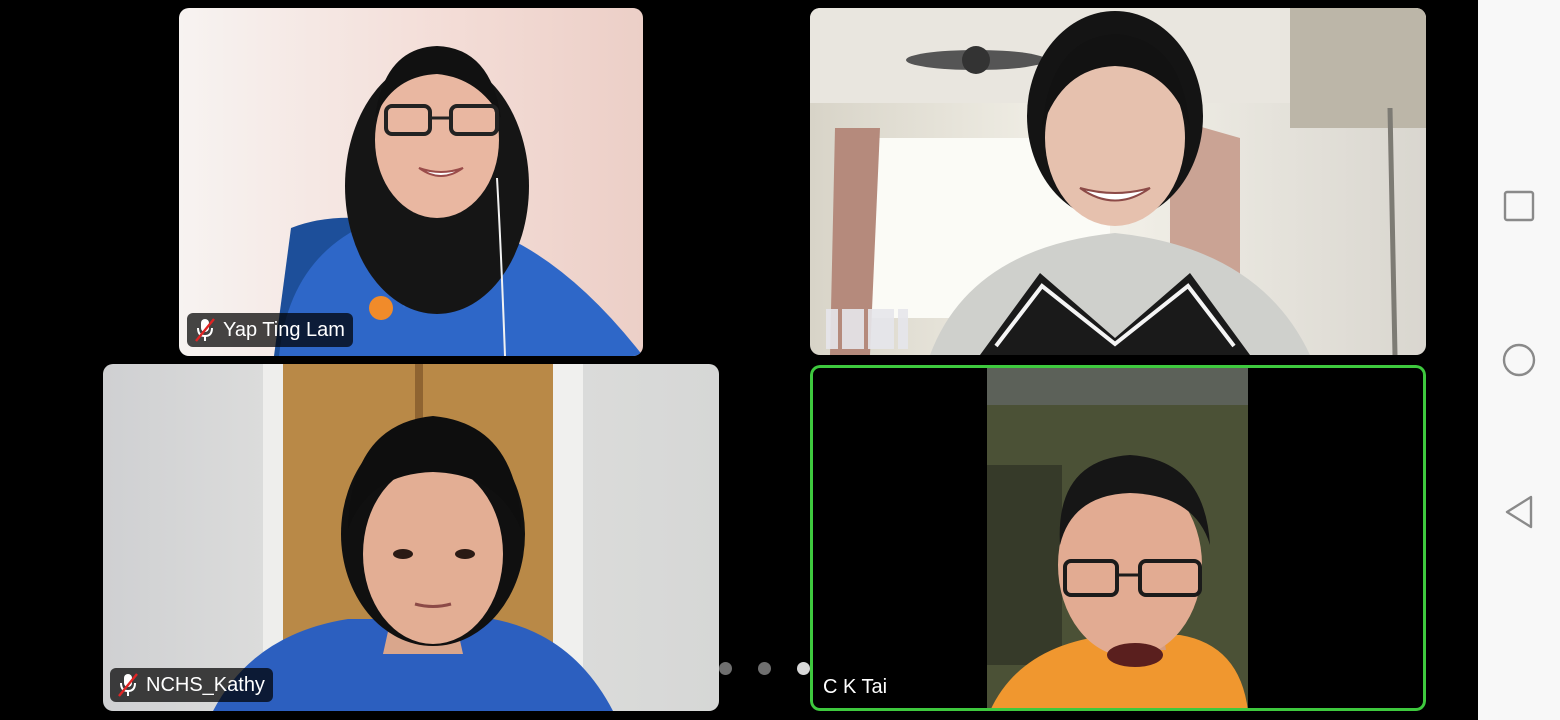 The width and height of the screenshot is (1560, 720). I want to click on participant-name-tag: Yap Ting Lam, so click(270, 330).